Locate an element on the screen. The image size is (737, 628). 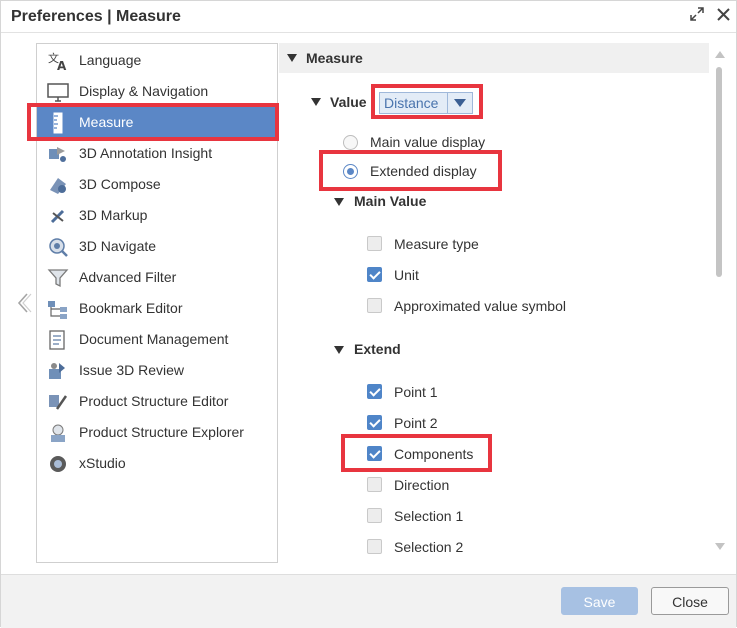
value-dropdown: Distance is located at coordinates (426, 103).